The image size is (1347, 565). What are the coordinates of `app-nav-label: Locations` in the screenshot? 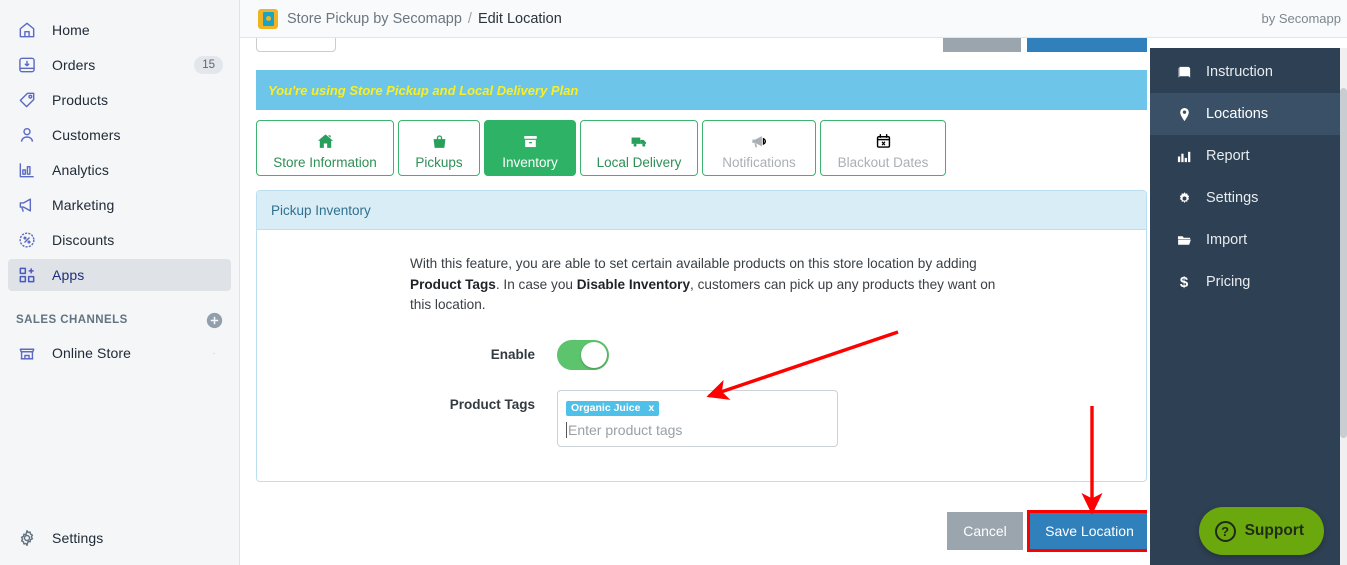 It's located at (1237, 114).